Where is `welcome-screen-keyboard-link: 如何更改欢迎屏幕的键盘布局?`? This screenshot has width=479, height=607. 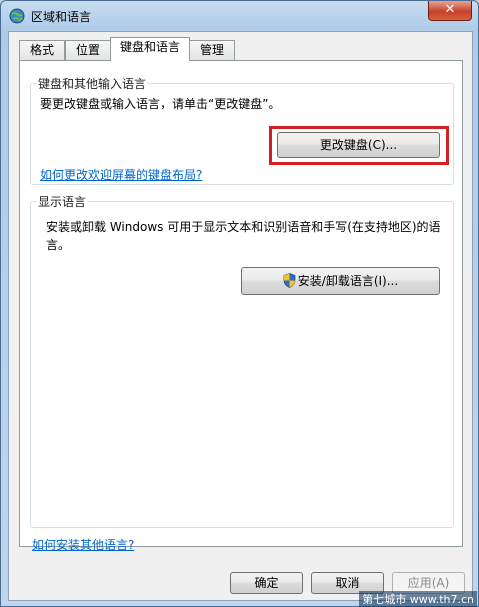 welcome-screen-keyboard-link: 如何更改欢迎屏幕的键盘布局? is located at coordinates (121, 174).